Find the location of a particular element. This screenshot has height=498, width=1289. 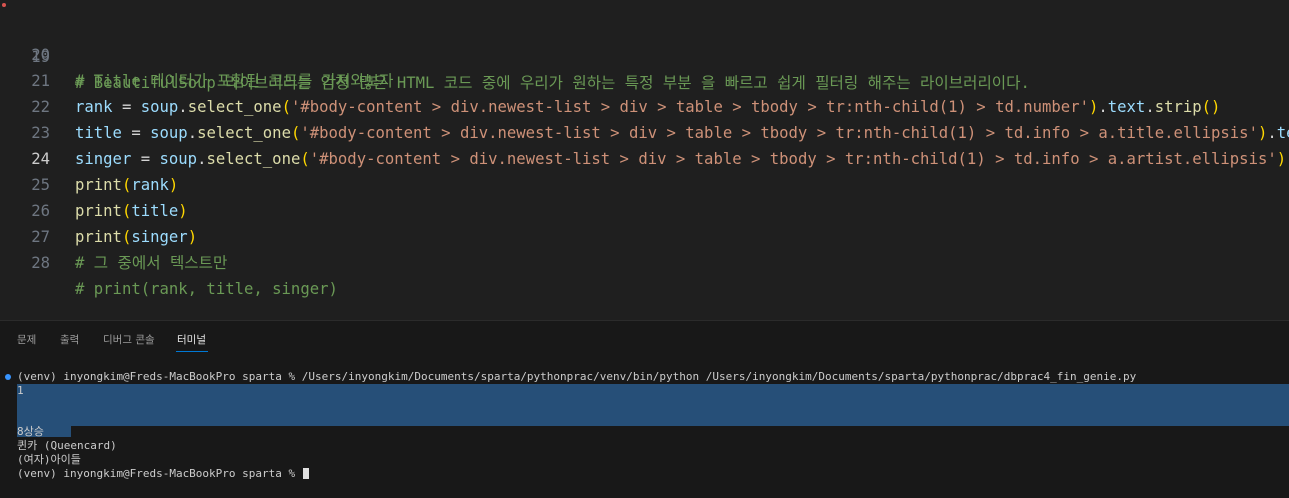

tab-problems: 문제 is located at coordinates (26, 339).